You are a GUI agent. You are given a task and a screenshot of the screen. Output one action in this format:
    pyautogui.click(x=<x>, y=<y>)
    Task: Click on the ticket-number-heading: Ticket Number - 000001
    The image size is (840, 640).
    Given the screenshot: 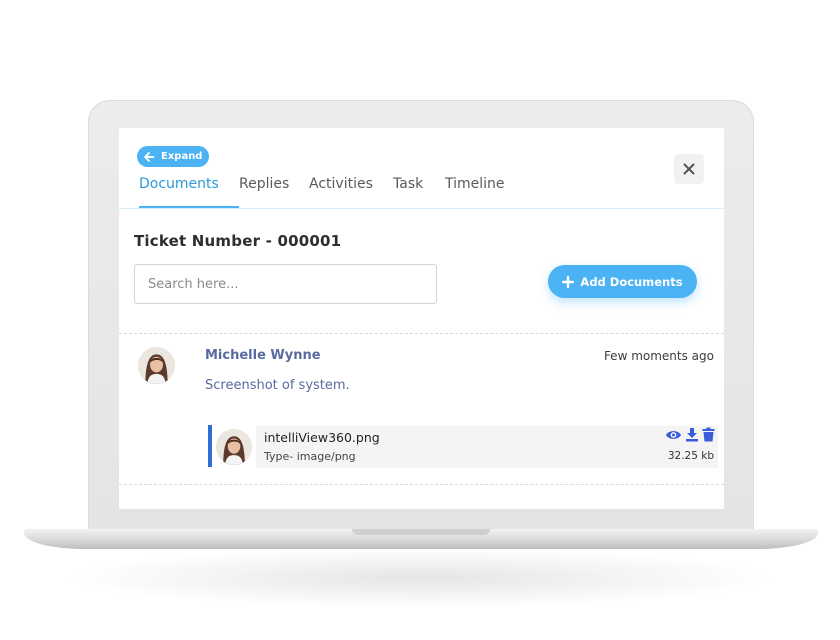 What is the action you would take?
    pyautogui.click(x=238, y=241)
    